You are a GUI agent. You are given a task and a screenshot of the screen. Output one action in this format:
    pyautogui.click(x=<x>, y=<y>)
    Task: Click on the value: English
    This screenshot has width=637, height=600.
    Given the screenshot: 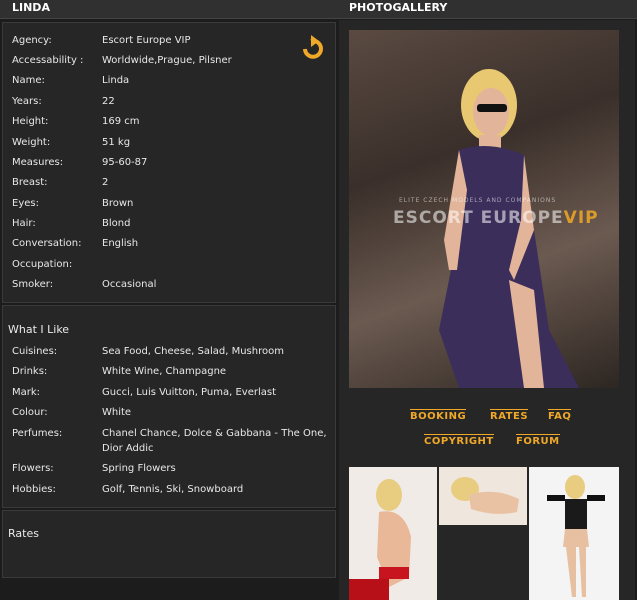 What is the action you would take?
    pyautogui.click(x=120, y=243)
    